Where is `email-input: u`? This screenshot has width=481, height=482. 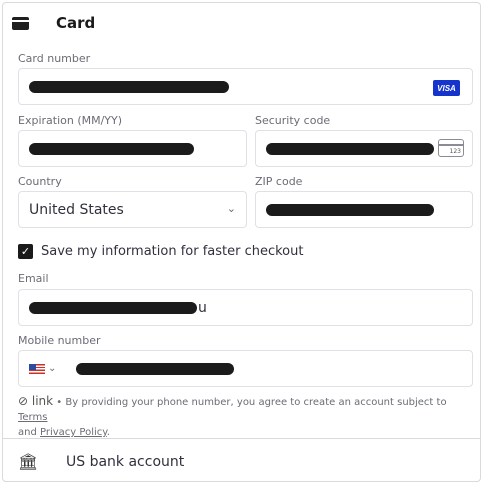
email-input: u is located at coordinates (245, 307).